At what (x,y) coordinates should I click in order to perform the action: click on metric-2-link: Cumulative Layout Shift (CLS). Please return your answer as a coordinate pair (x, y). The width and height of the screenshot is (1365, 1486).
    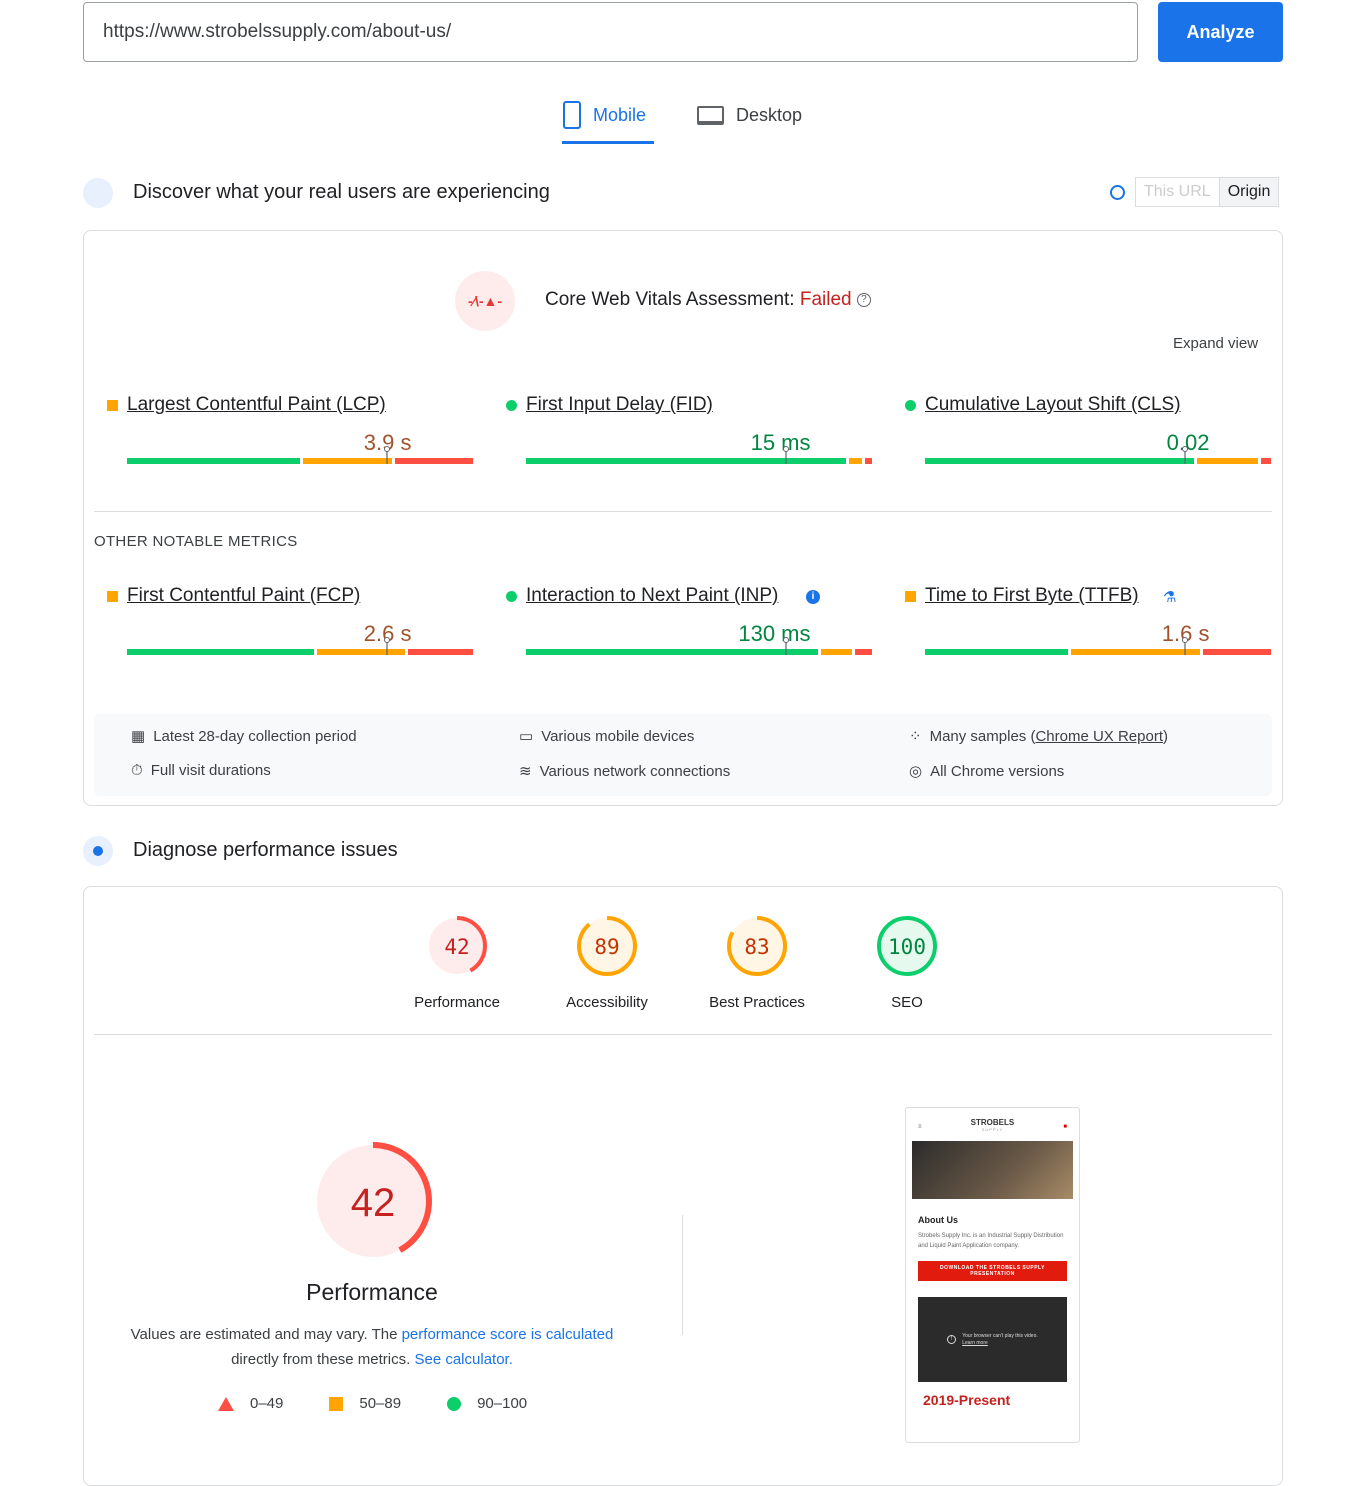
    Looking at the image, I should click on (1043, 405).